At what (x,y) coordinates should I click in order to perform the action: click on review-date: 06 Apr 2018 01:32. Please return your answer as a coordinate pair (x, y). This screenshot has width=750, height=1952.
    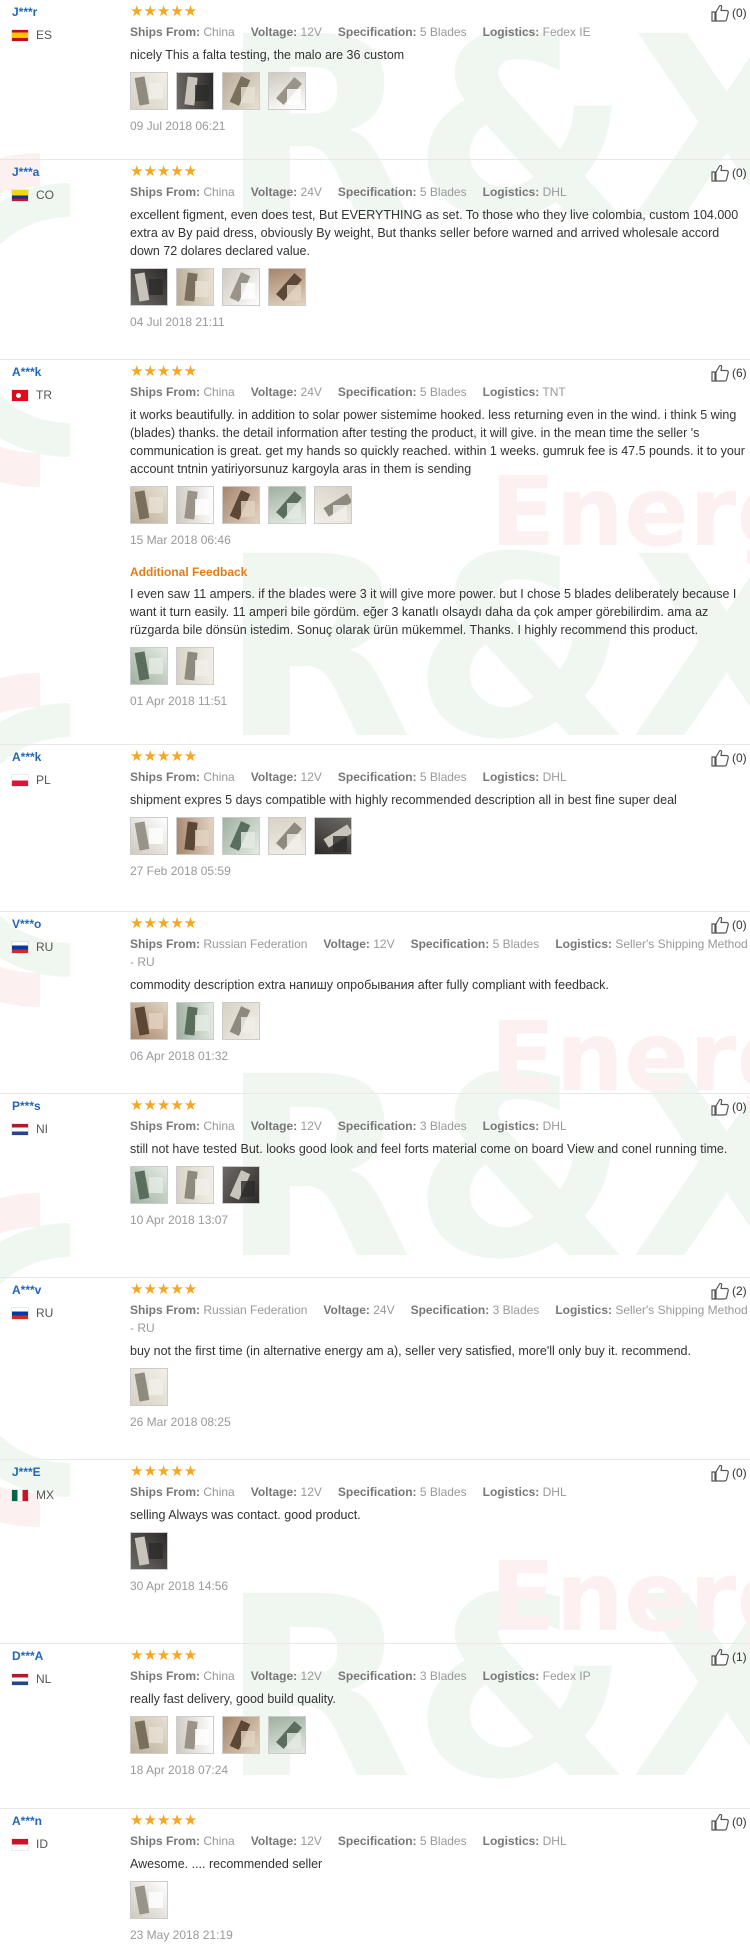
    Looking at the image, I should click on (179, 1056).